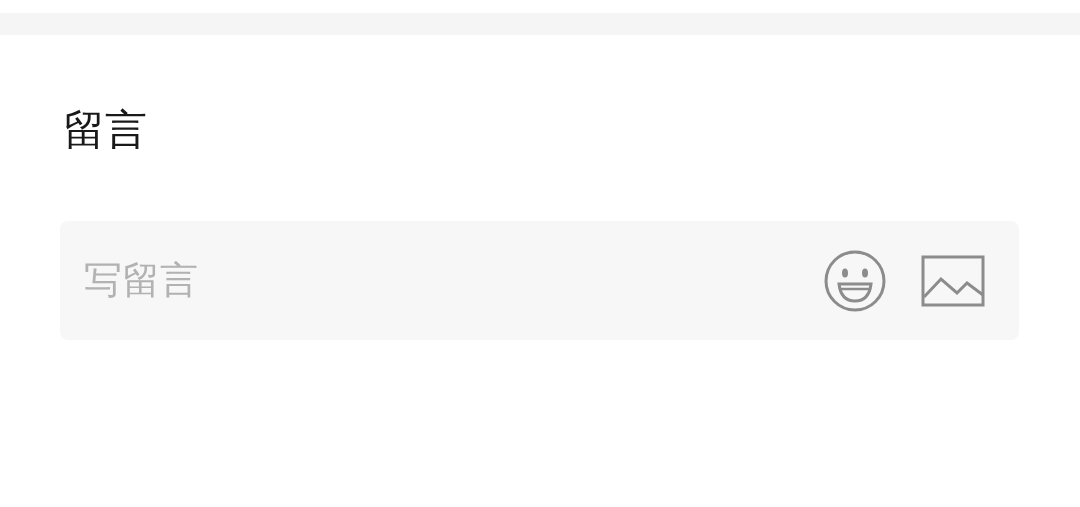 The height and width of the screenshot is (507, 1080). What do you see at coordinates (453, 281) in the screenshot?
I see `comment-field: 写留言` at bounding box center [453, 281].